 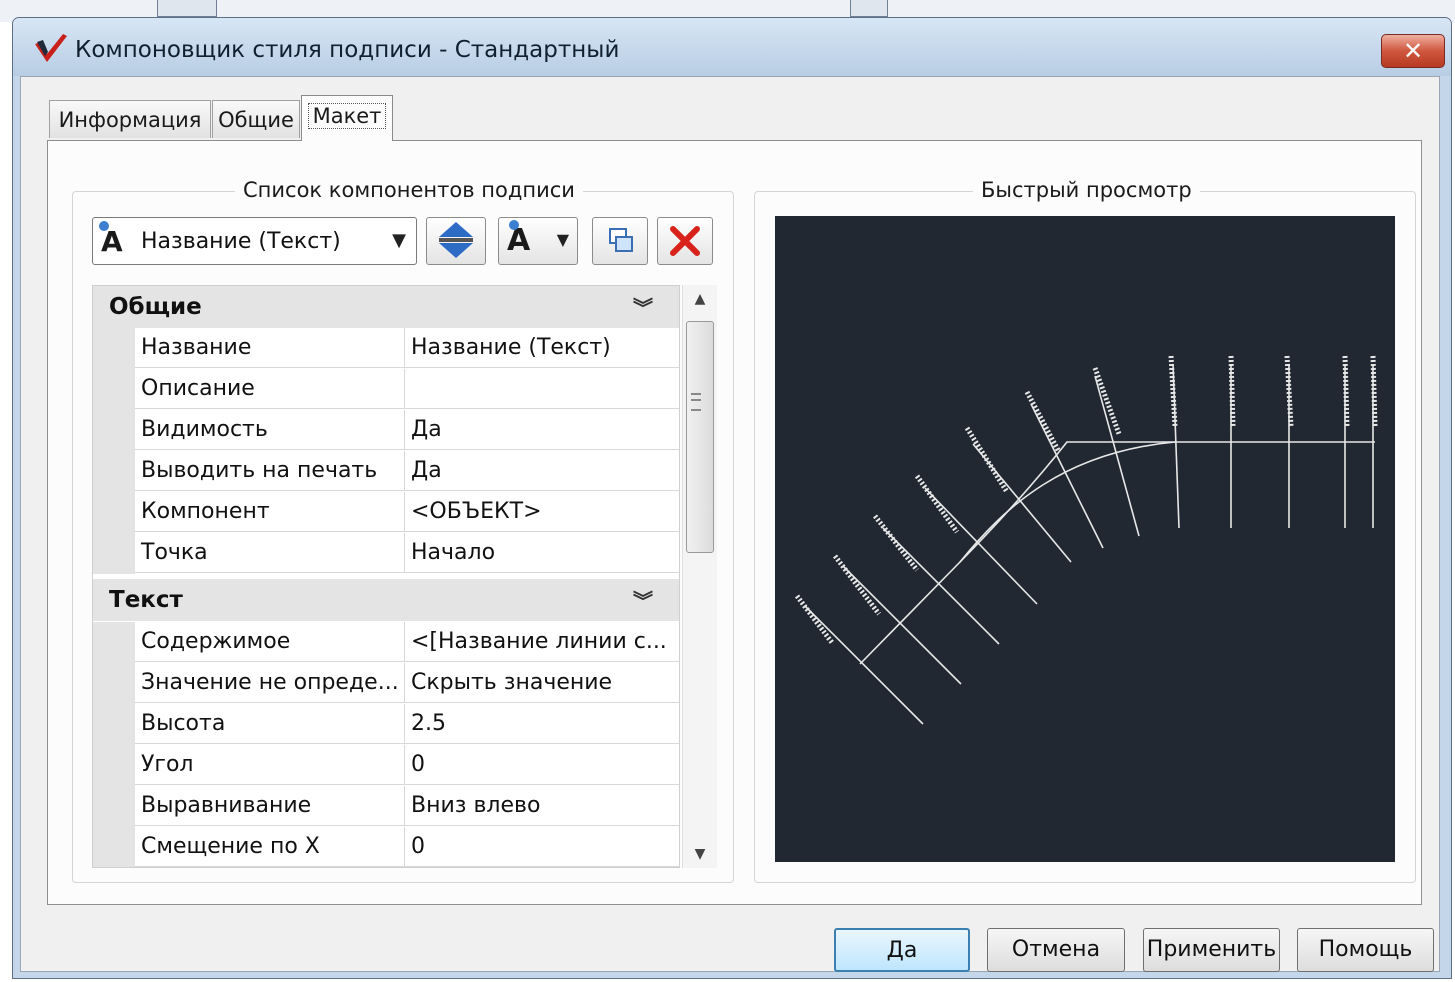 I want to click on tab-general: Общие, so click(x=256, y=119).